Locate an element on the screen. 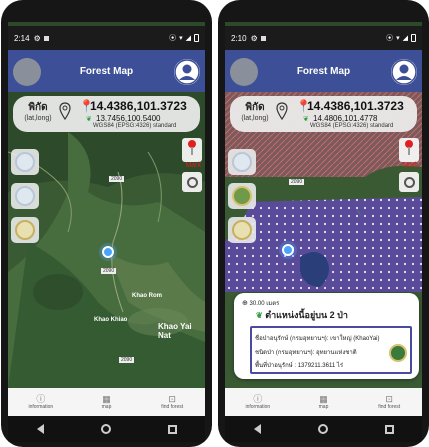  crosshair-icon is located at coordinates (192, 182).